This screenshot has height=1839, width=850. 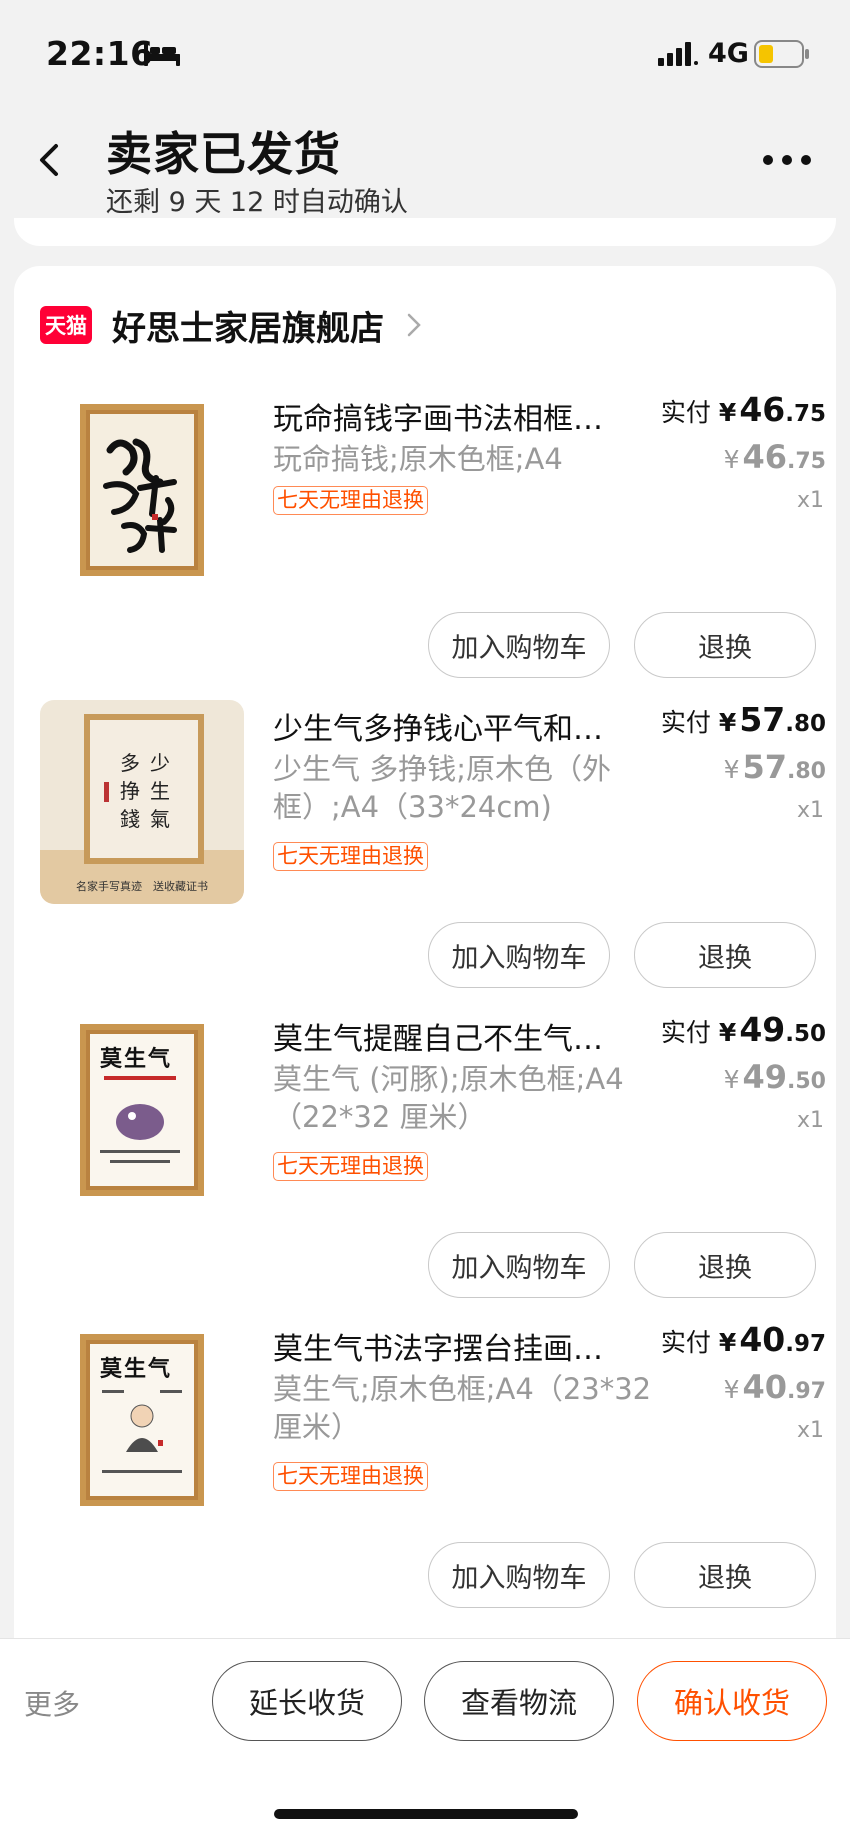 What do you see at coordinates (130, 791) in the screenshot?
I see `svg-text: 挣` at bounding box center [130, 791].